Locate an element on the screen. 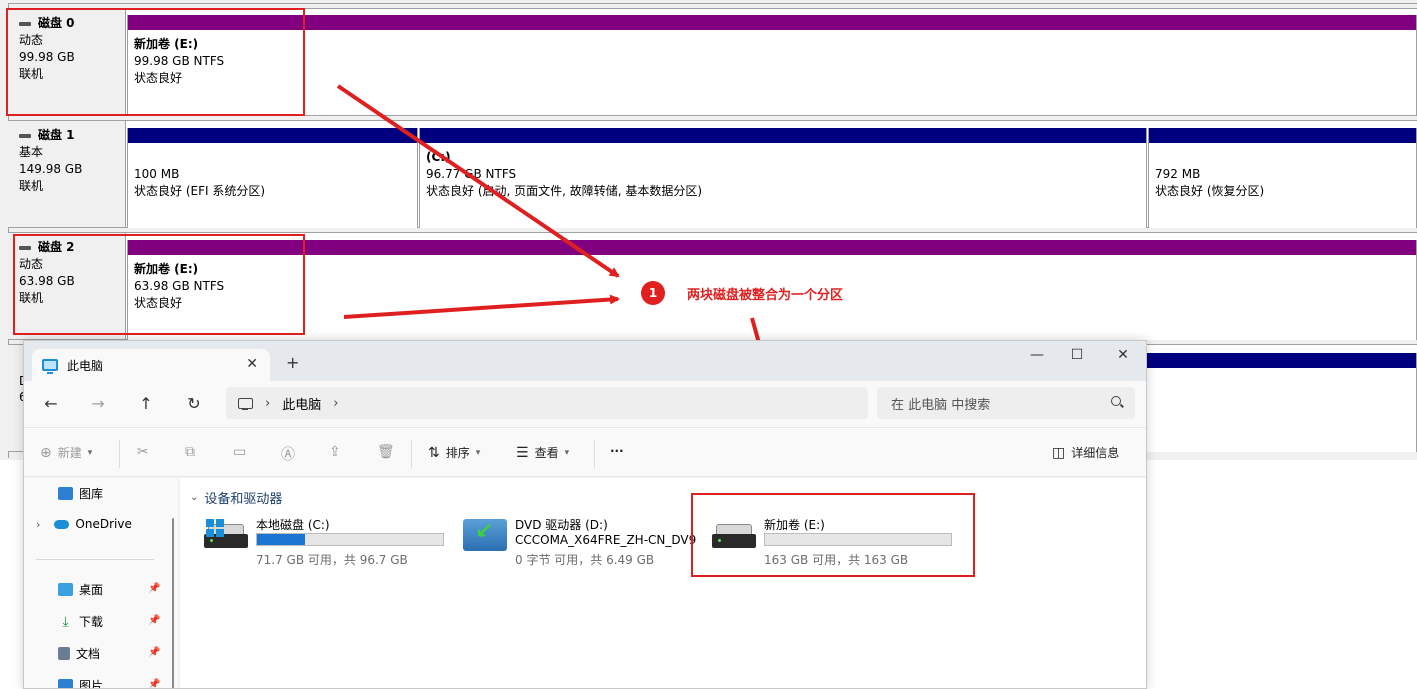 This screenshot has width=1417, height=689. section-header: ⌄ 设备和驱动器 is located at coordinates (236, 497).